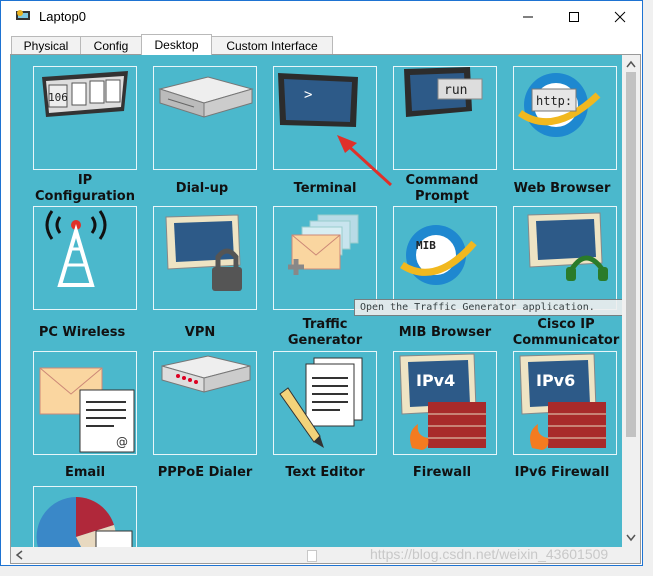  What do you see at coordinates (445, 118) in the screenshot?
I see `app-tile-command-prompt: run` at bounding box center [445, 118].